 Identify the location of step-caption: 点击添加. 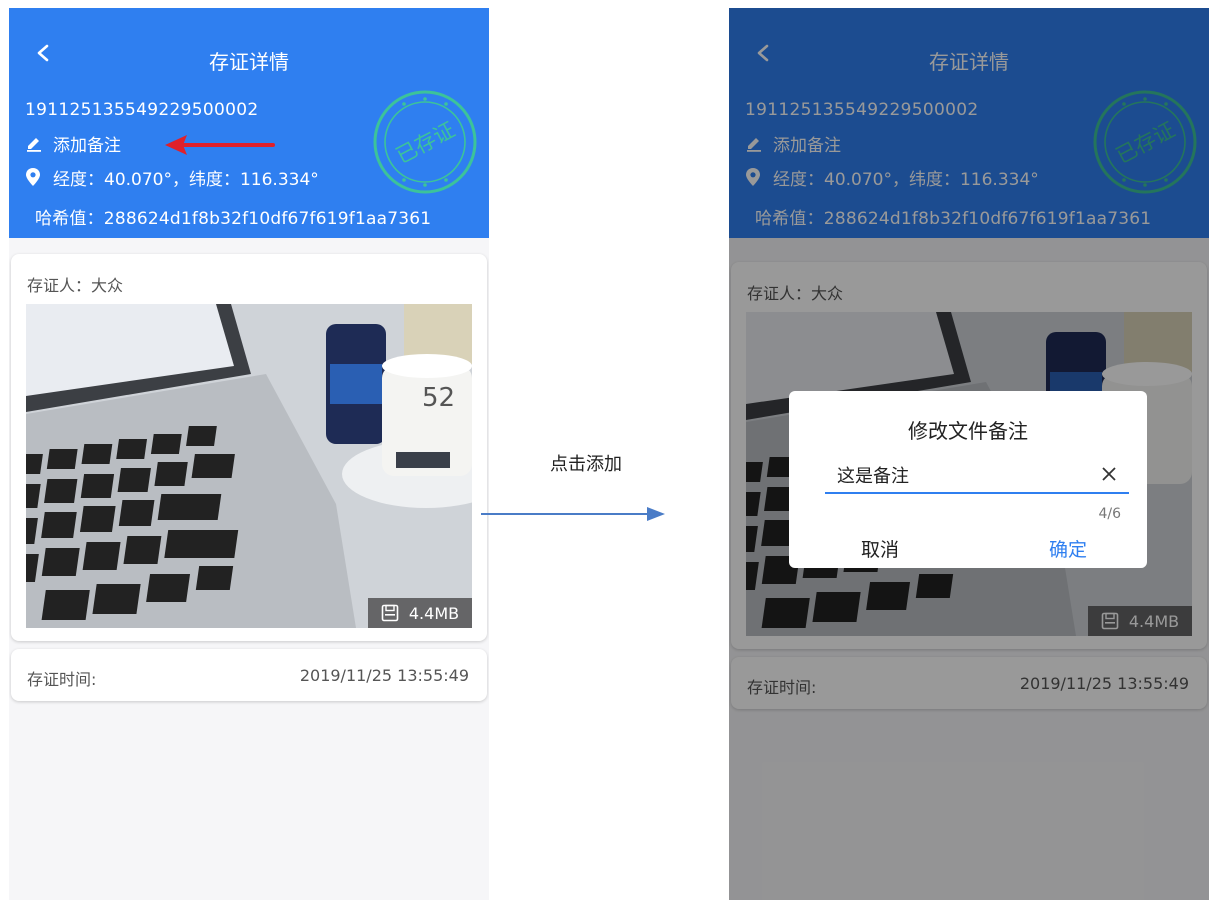
(586, 464).